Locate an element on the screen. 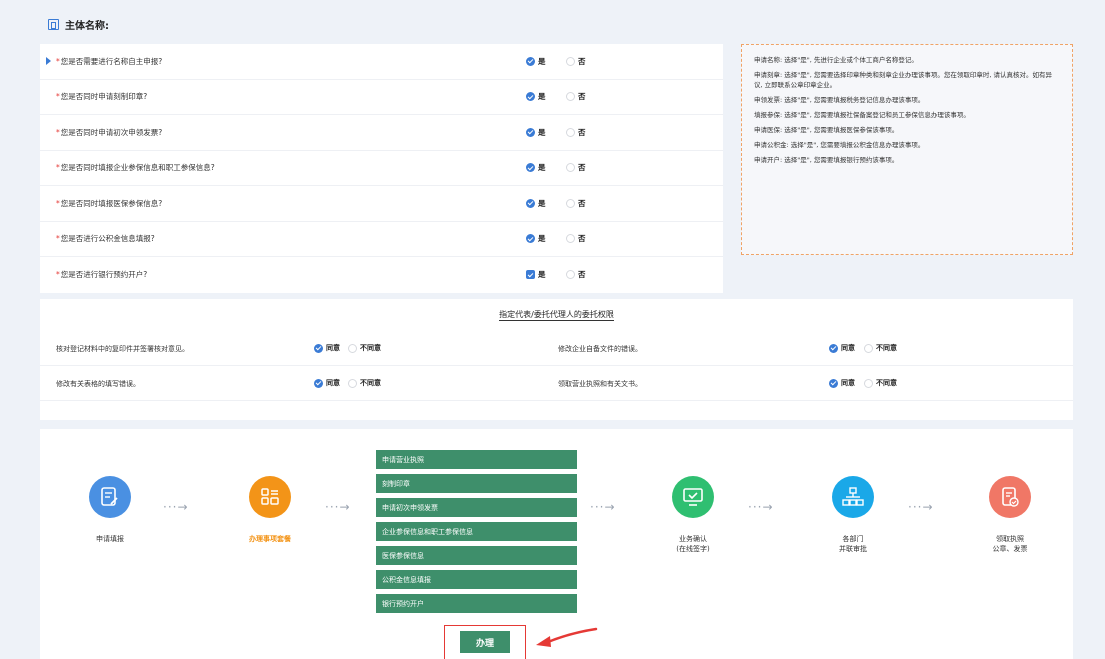  form-edit-icon is located at coordinates (110, 497).